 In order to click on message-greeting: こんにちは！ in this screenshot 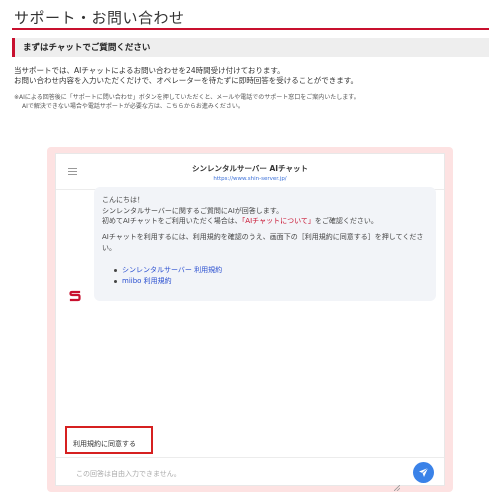, I will do `click(123, 200)`.